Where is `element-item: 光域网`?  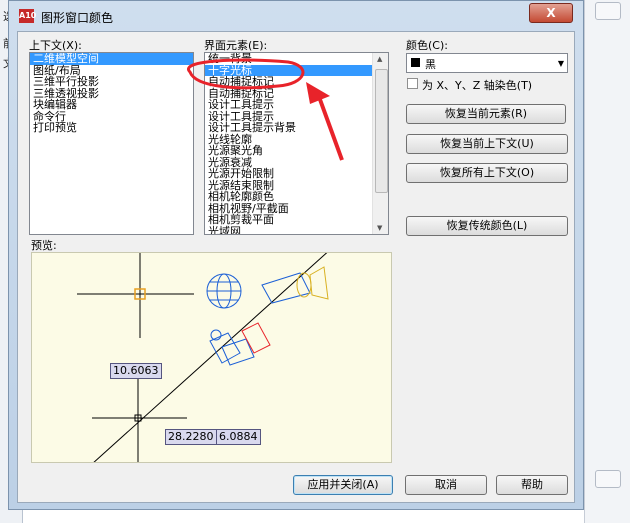 element-item: 光域网 is located at coordinates (296, 229).